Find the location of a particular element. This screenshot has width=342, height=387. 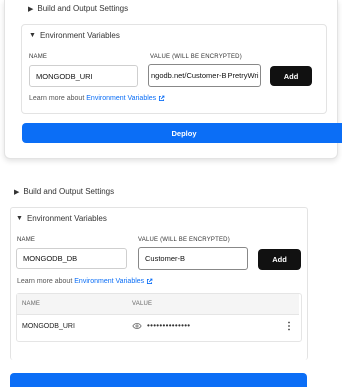

table-row-name: MONGODB_URI is located at coordinates (48, 326).